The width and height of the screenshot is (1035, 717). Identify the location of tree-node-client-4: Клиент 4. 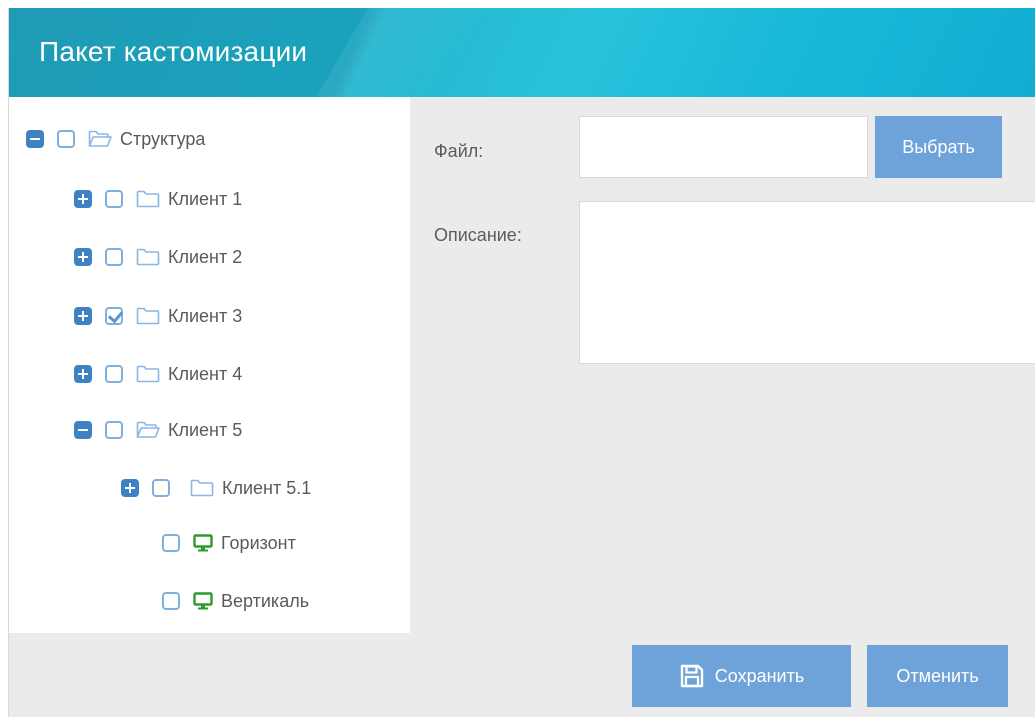
(158, 374).